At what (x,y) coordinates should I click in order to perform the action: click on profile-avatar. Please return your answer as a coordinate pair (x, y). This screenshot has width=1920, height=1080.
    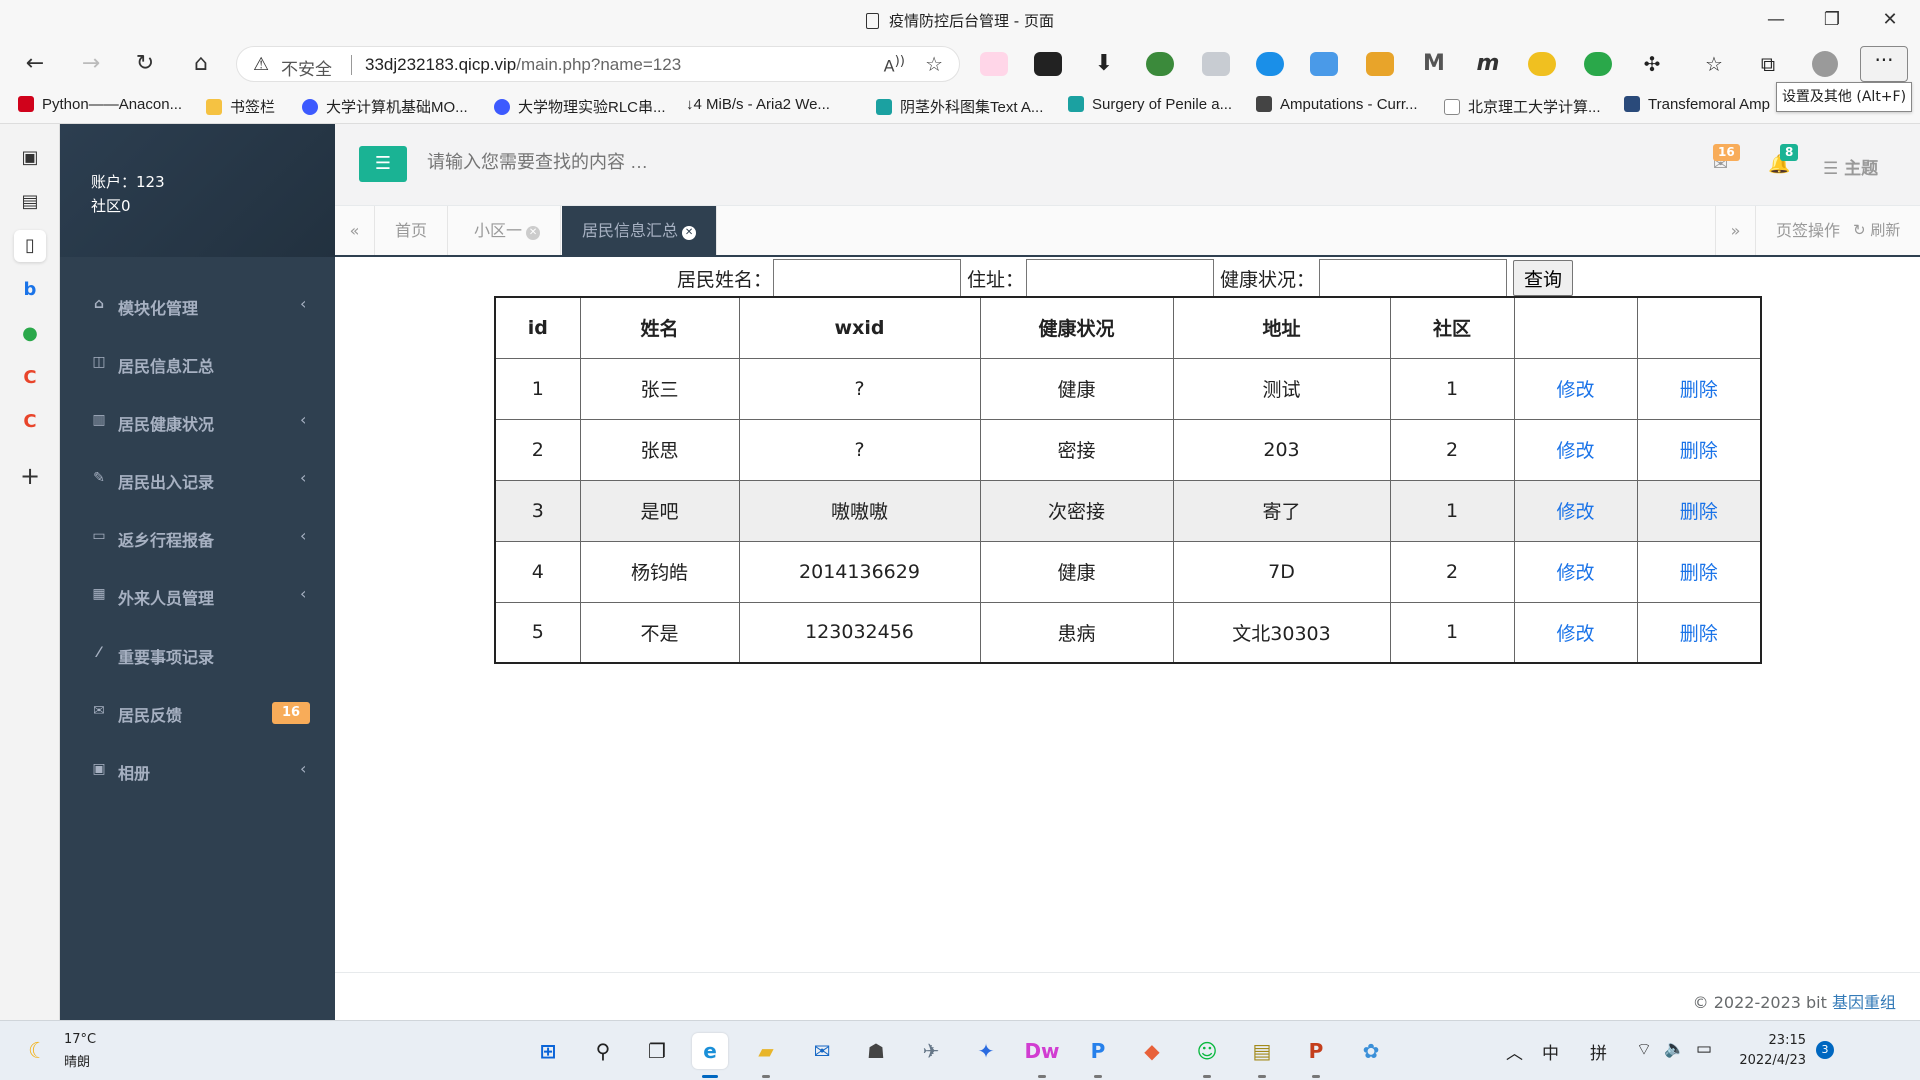
    Looking at the image, I should click on (1825, 64).